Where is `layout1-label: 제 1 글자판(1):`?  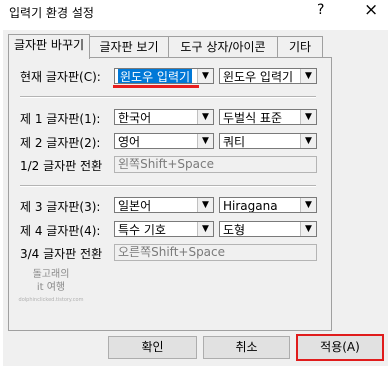 layout1-label: 제 1 글자판(1): is located at coordinates (60, 119).